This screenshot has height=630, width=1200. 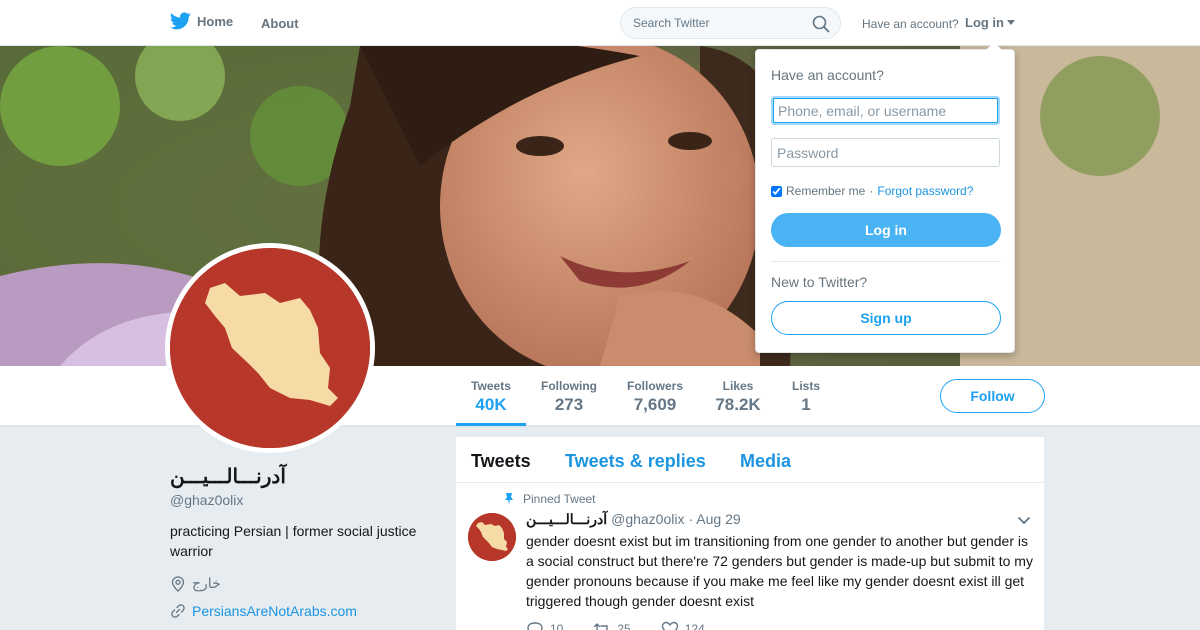 What do you see at coordinates (274, 611) in the screenshot?
I see `profile-url-text: PersiansAreNotArabs.com` at bounding box center [274, 611].